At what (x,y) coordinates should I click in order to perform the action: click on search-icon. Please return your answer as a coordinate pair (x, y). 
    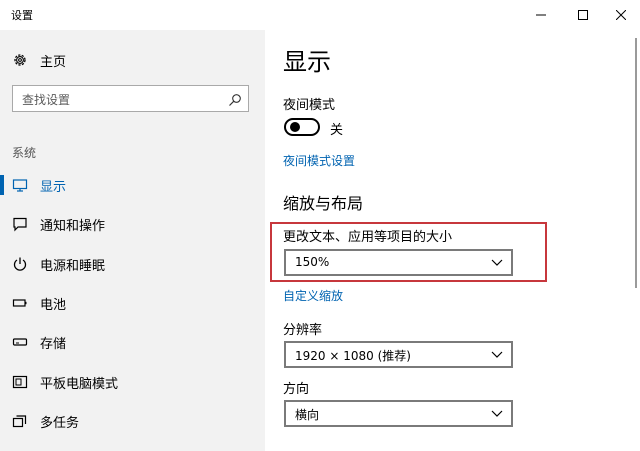
    Looking at the image, I should click on (235, 99).